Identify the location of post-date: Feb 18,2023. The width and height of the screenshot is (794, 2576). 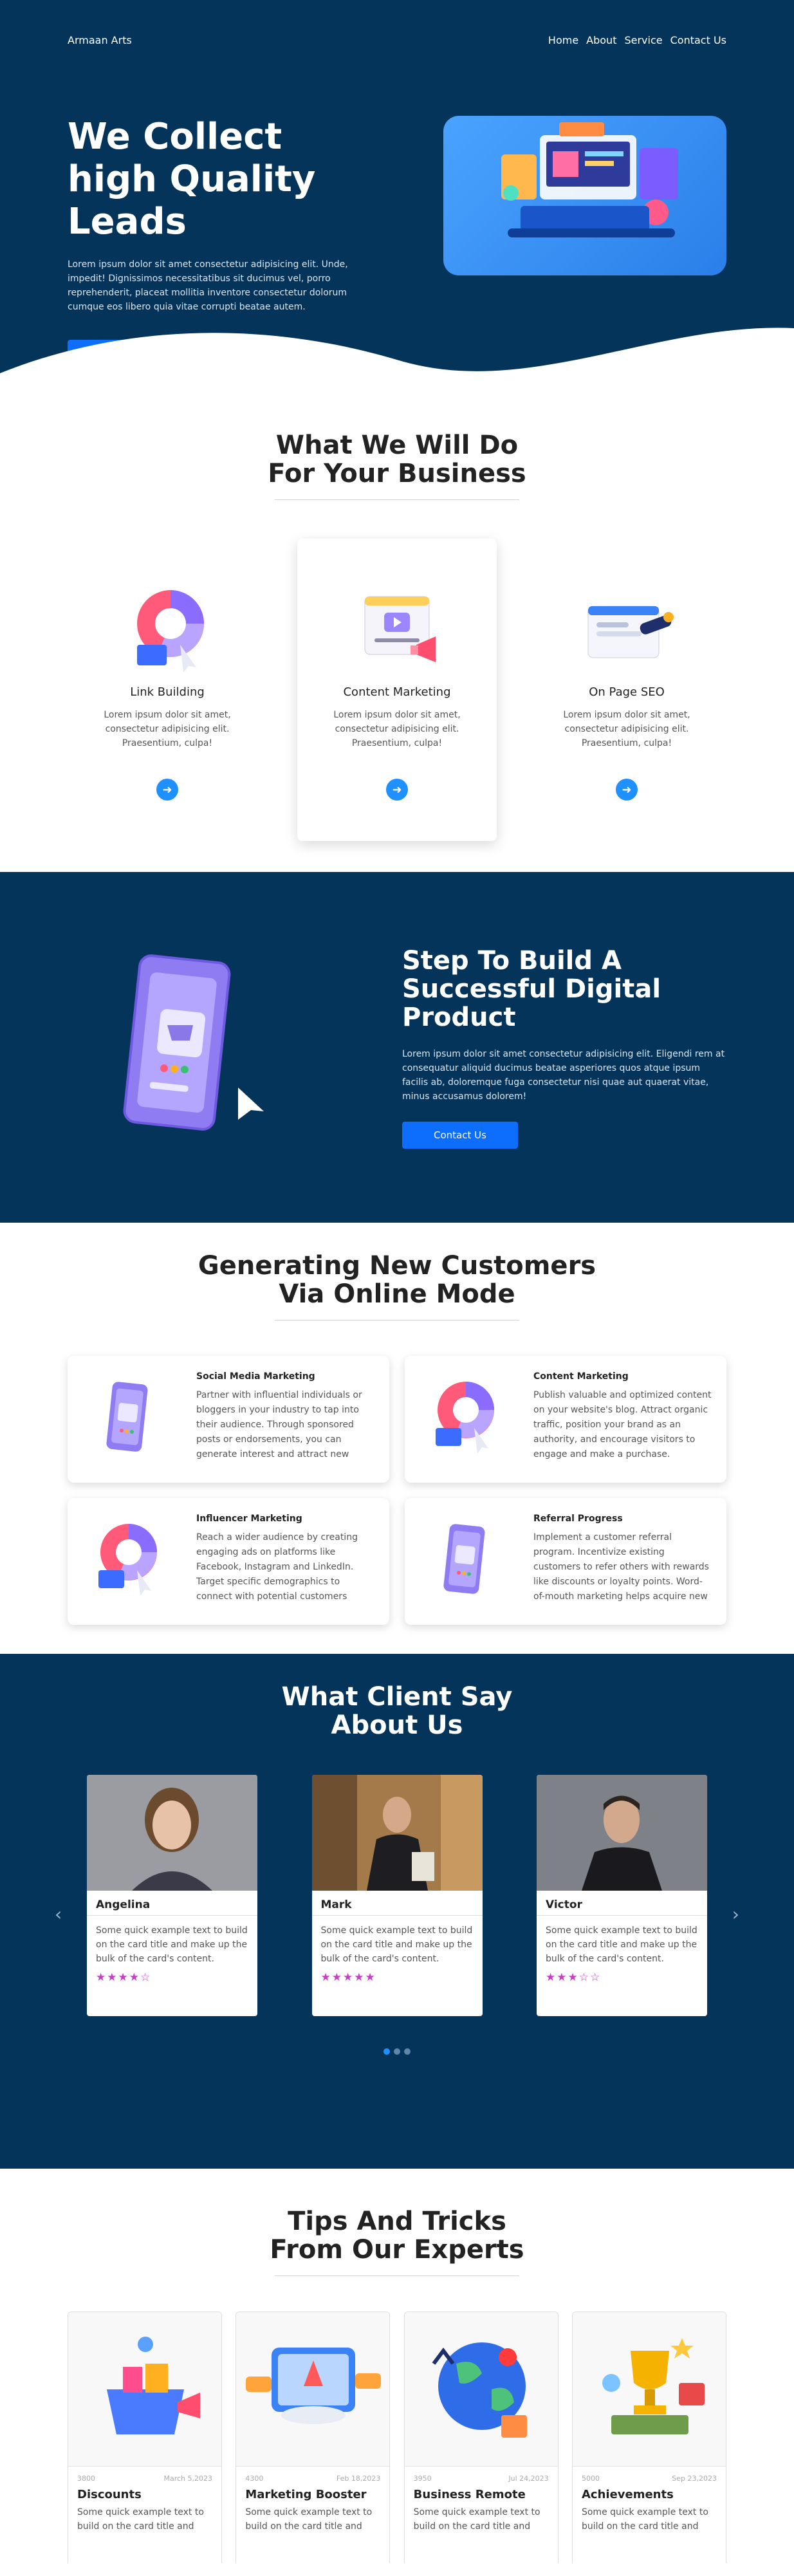
(358, 2478).